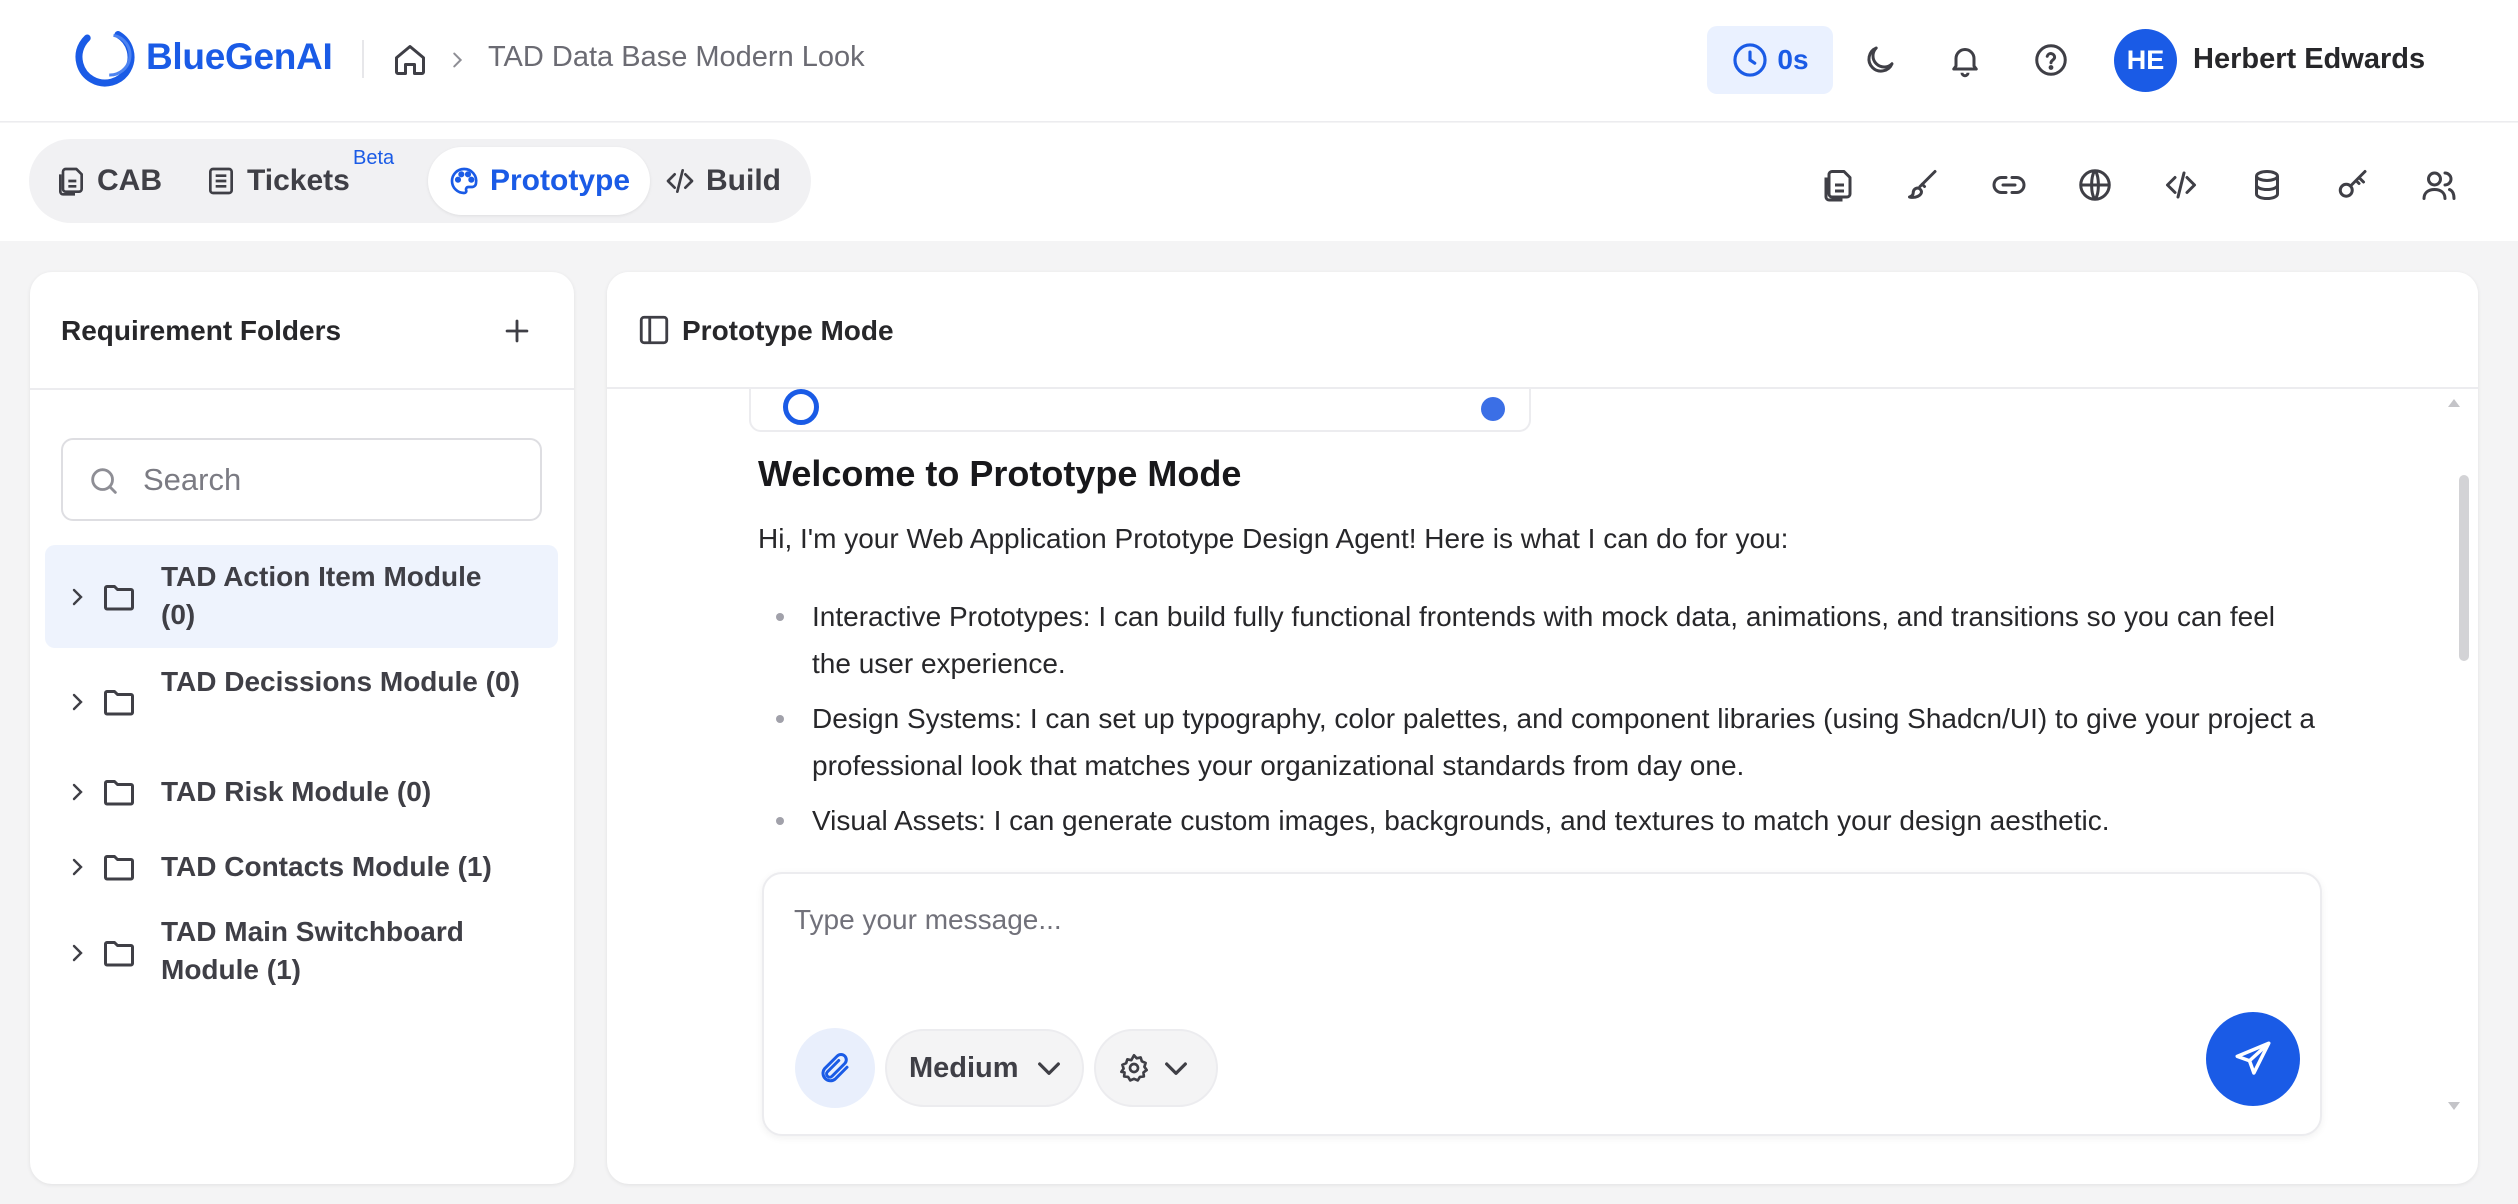 The height and width of the screenshot is (1204, 2518). Describe the element at coordinates (1923, 185) in the screenshot. I see `brush-icon` at that location.